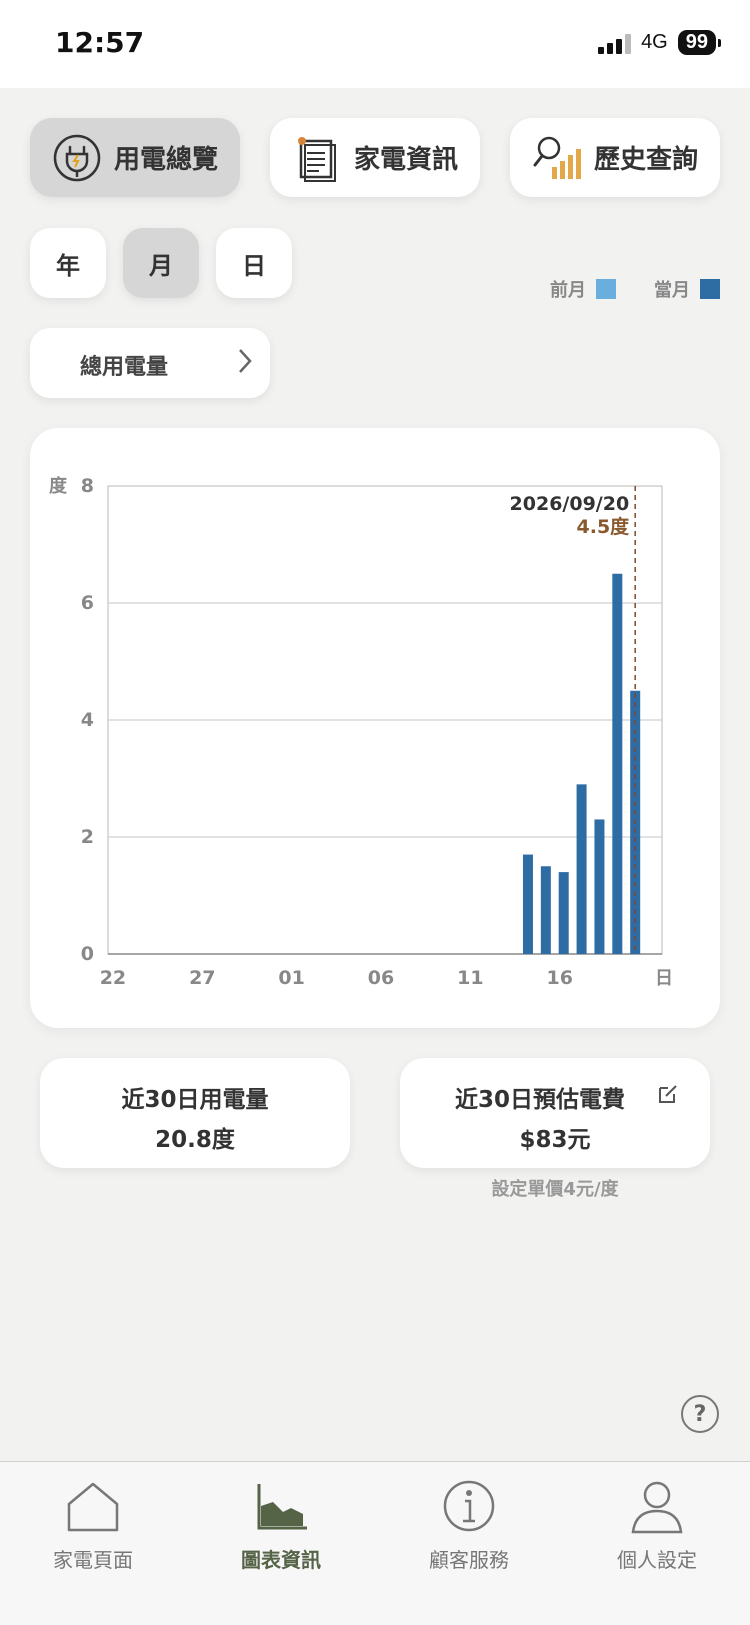 This screenshot has height=1625, width=750. Describe the element at coordinates (668, 1094) in the screenshot. I see `edit-icon` at that location.